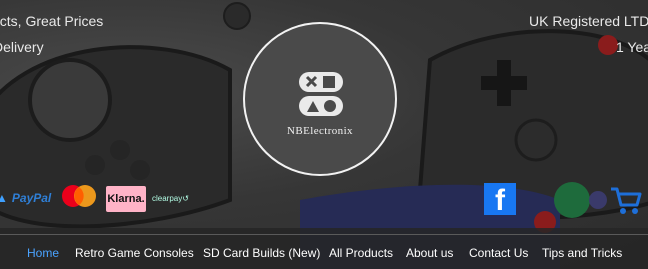 Image resolution: width=648 pixels, height=269 pixels. I want to click on facebook-glyph: f, so click(500, 199).